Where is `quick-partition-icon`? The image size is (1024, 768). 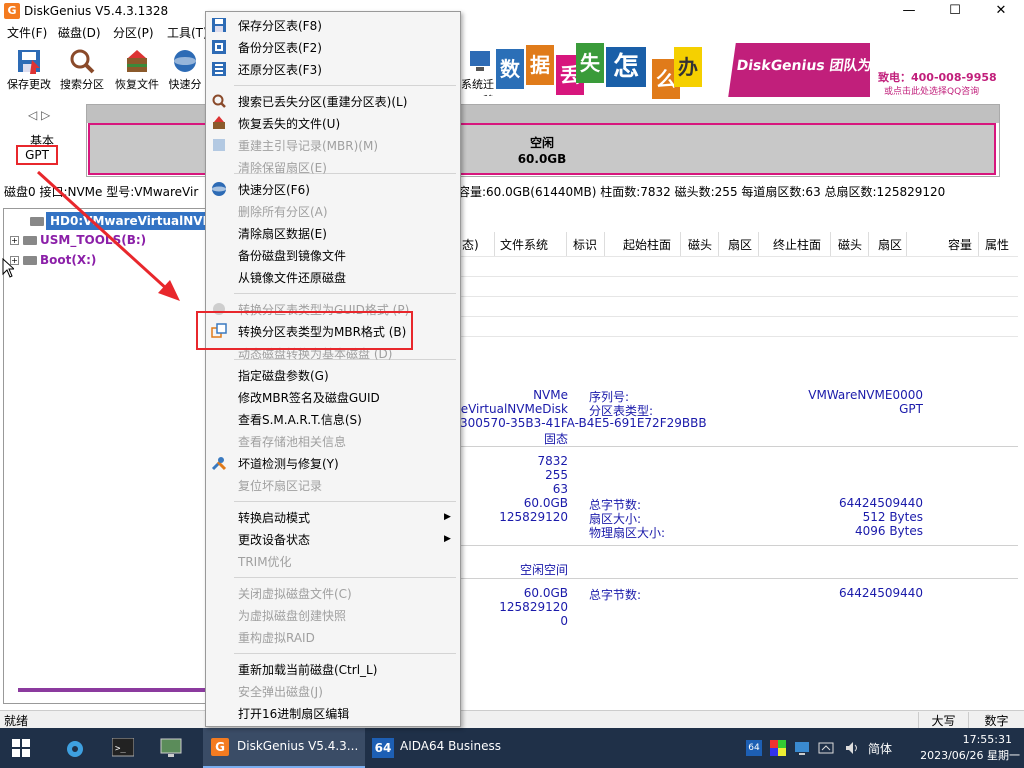
quick-partition-icon is located at coordinates (219, 189).